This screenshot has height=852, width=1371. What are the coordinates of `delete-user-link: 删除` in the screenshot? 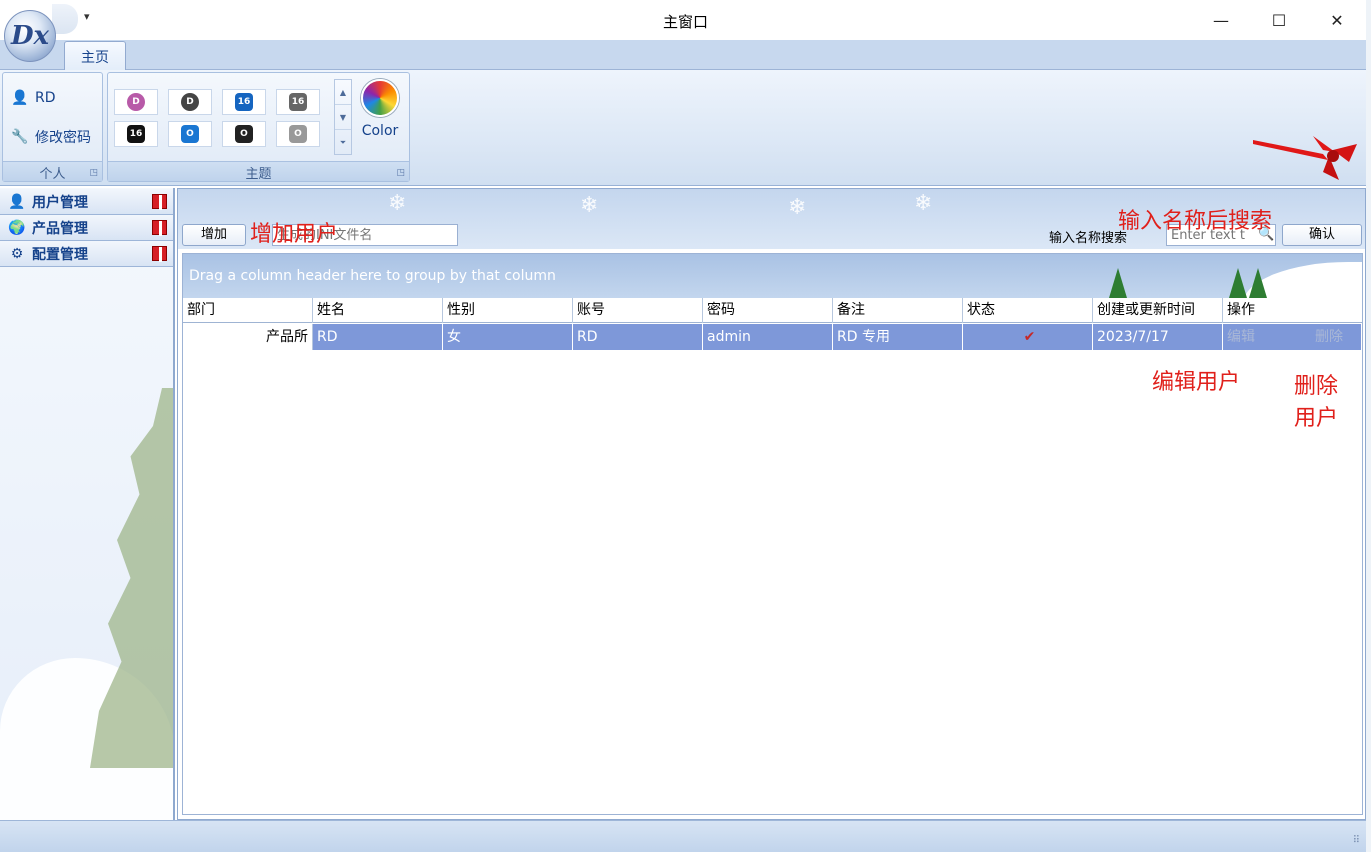 It's located at (1329, 337).